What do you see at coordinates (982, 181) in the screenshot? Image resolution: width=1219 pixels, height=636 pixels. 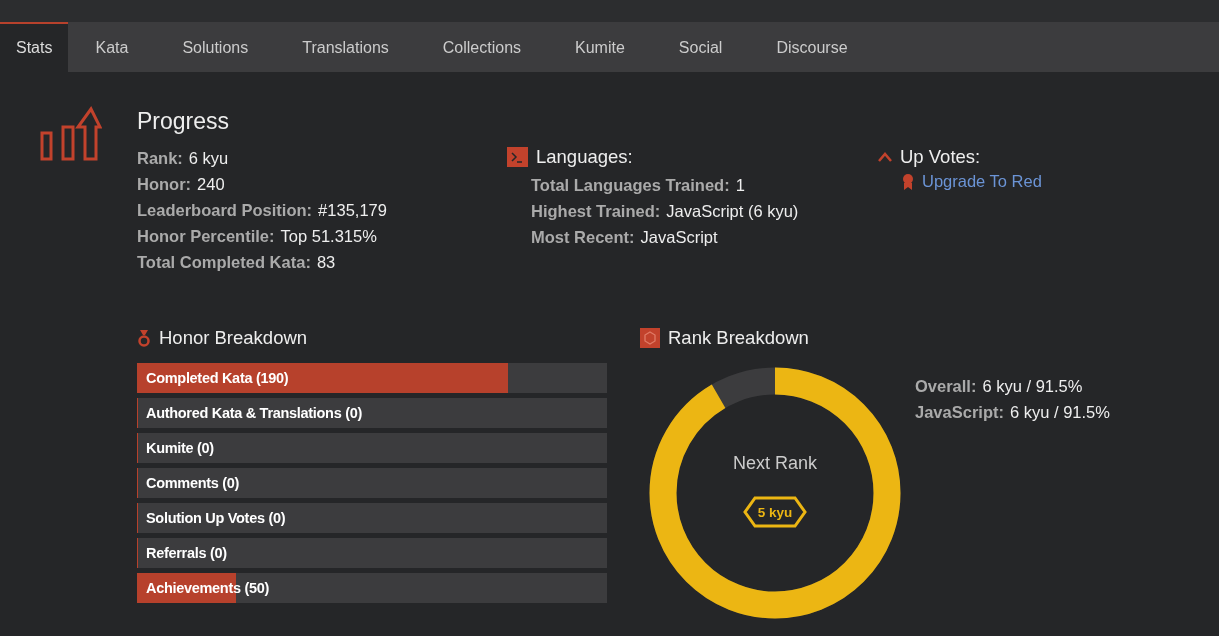 I see `upgrade-link: Upgrade To Red` at bounding box center [982, 181].